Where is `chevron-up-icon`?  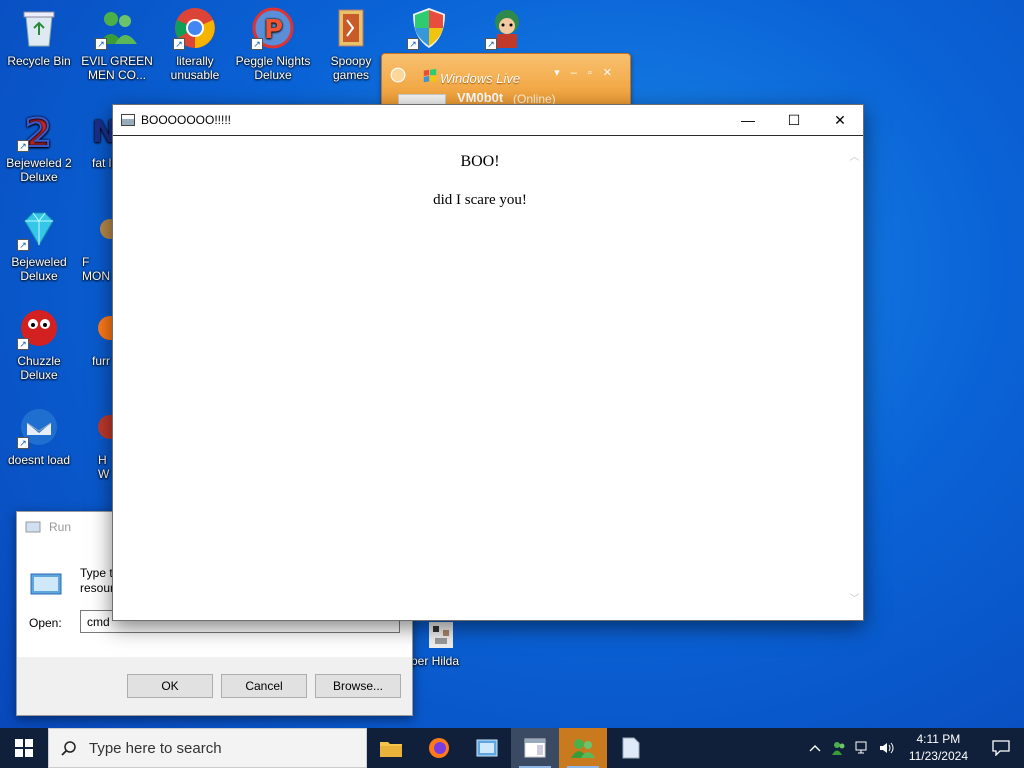 chevron-up-icon is located at coordinates (815, 748).